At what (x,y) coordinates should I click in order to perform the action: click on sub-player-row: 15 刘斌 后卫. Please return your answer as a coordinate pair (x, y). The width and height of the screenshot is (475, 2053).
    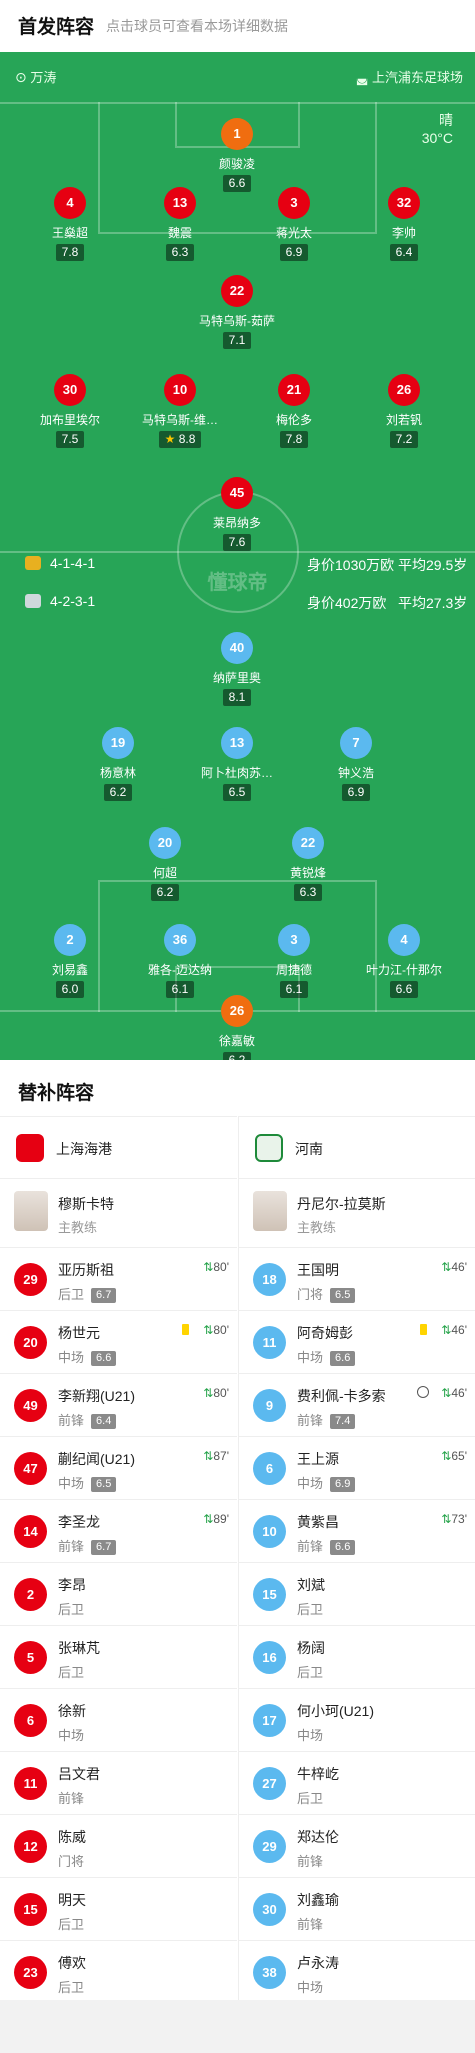
    Looking at the image, I should click on (357, 1593).